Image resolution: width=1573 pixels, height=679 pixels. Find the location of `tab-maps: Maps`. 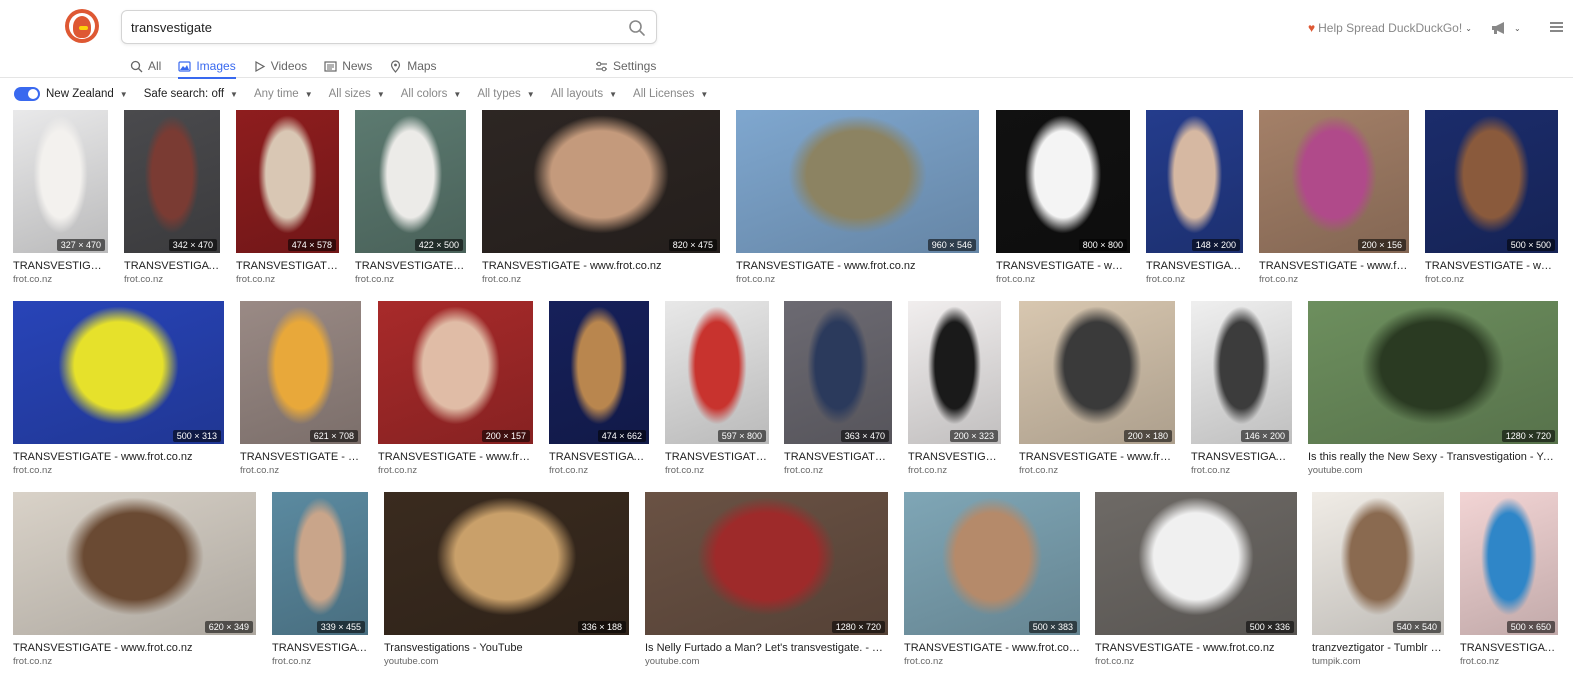

tab-maps: Maps is located at coordinates (413, 66).